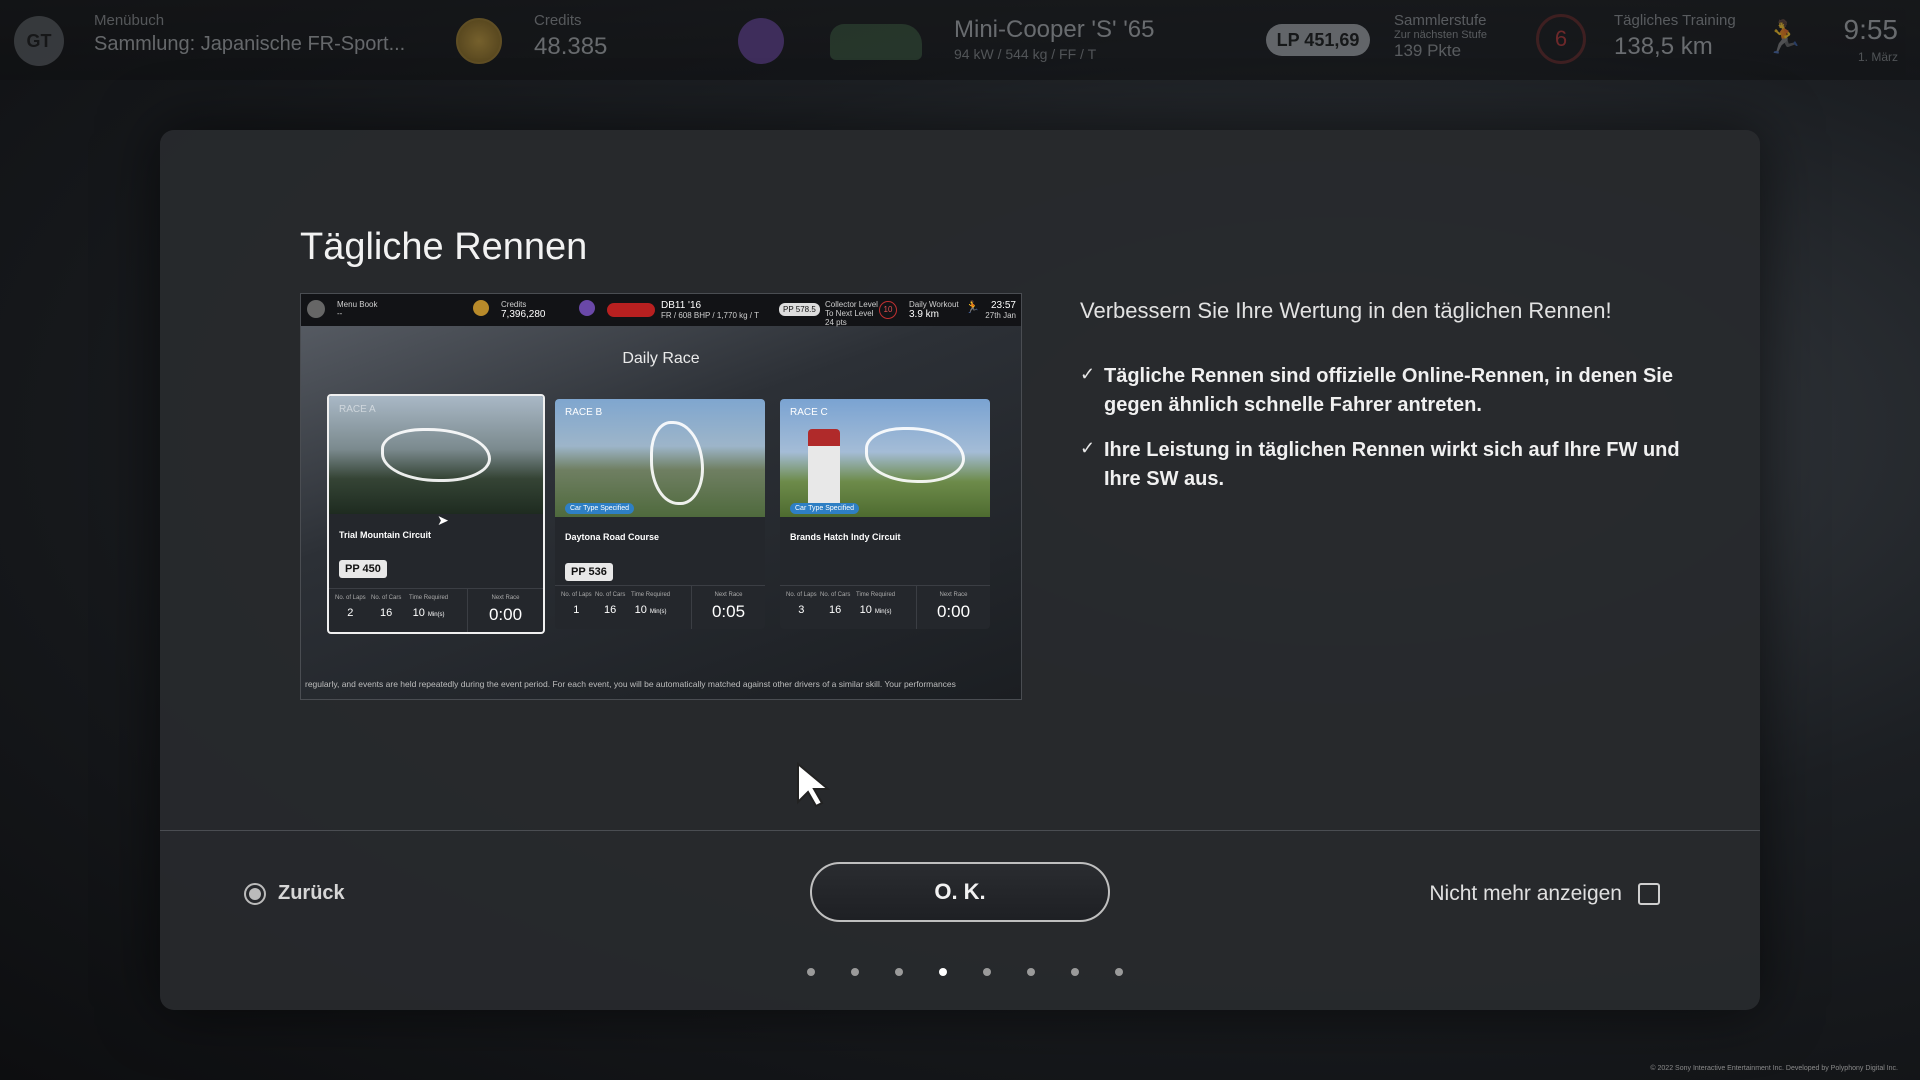  I want to click on clock-time: 9:55, so click(1871, 29).